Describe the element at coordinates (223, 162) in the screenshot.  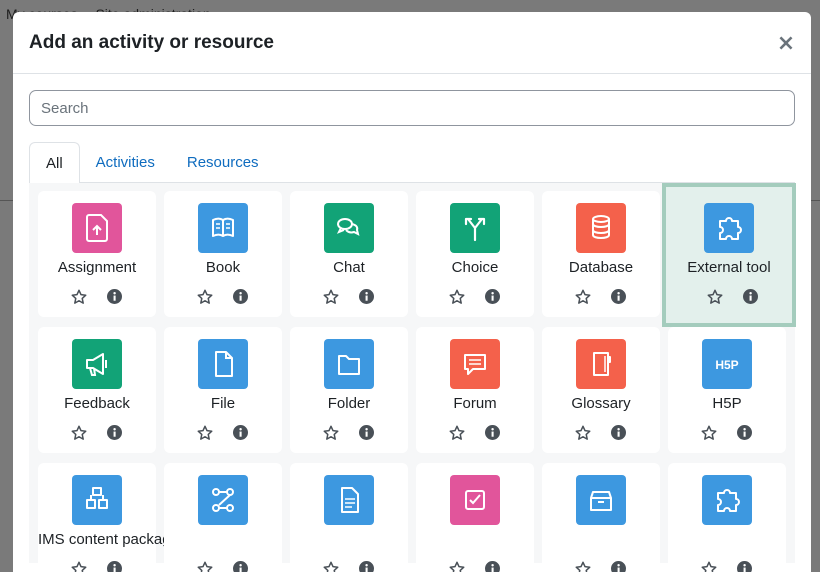
I see `tab-resources: Resources` at that location.